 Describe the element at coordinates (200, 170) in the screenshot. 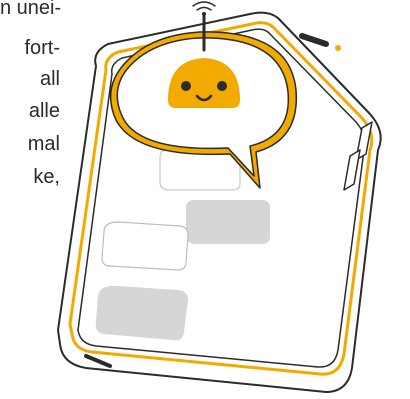

I see `message-bubble-outline-top` at that location.